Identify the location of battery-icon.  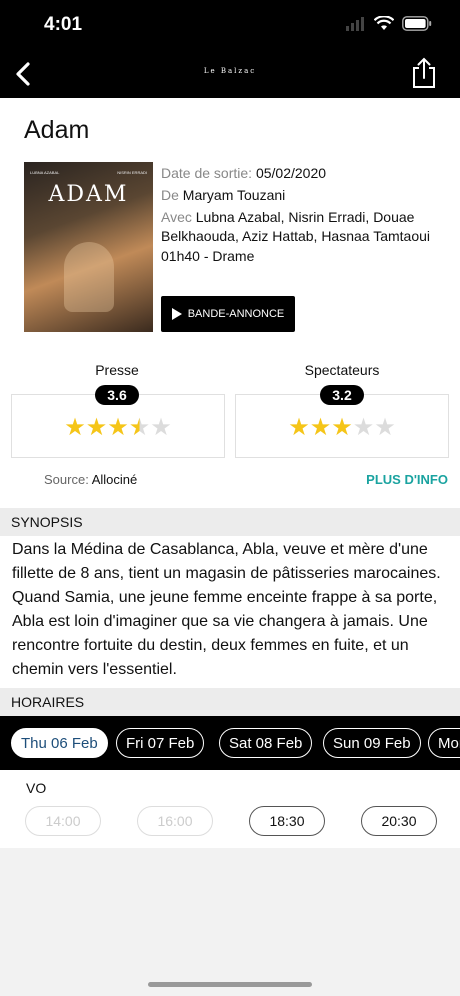
(417, 23).